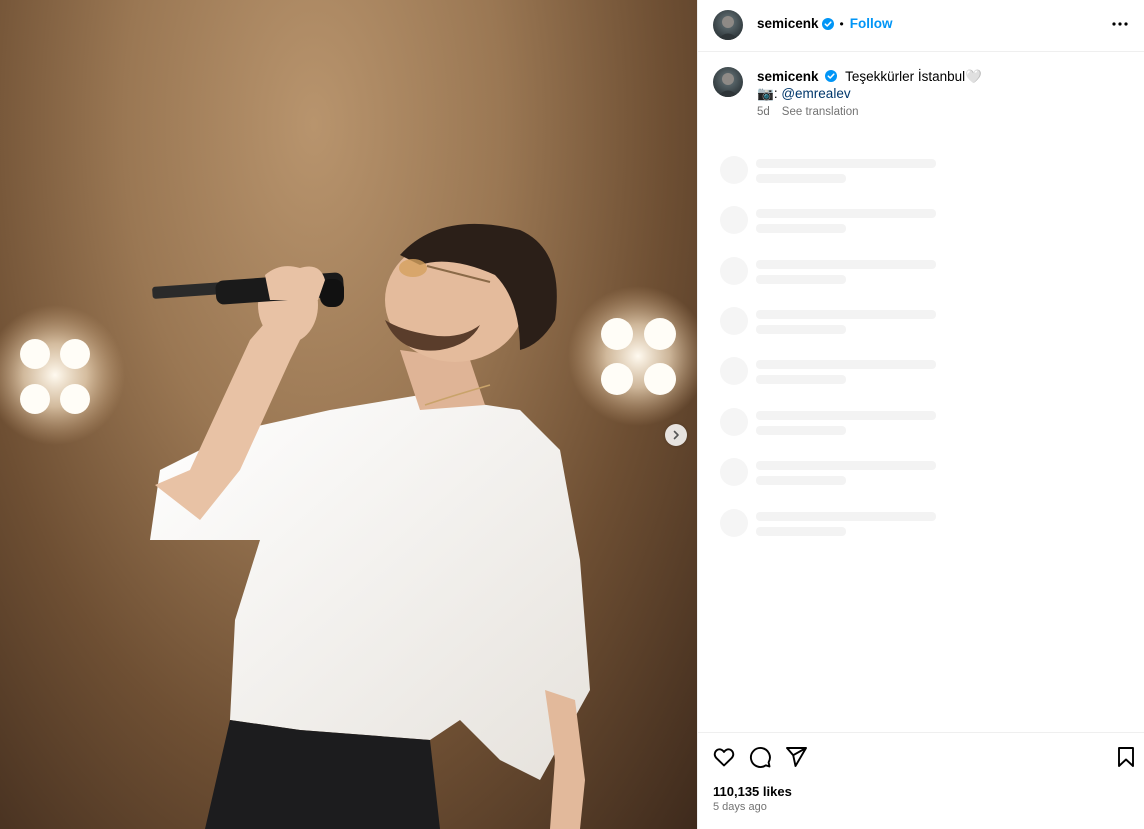  I want to click on caption-meta: 5d See translation, so click(808, 112).